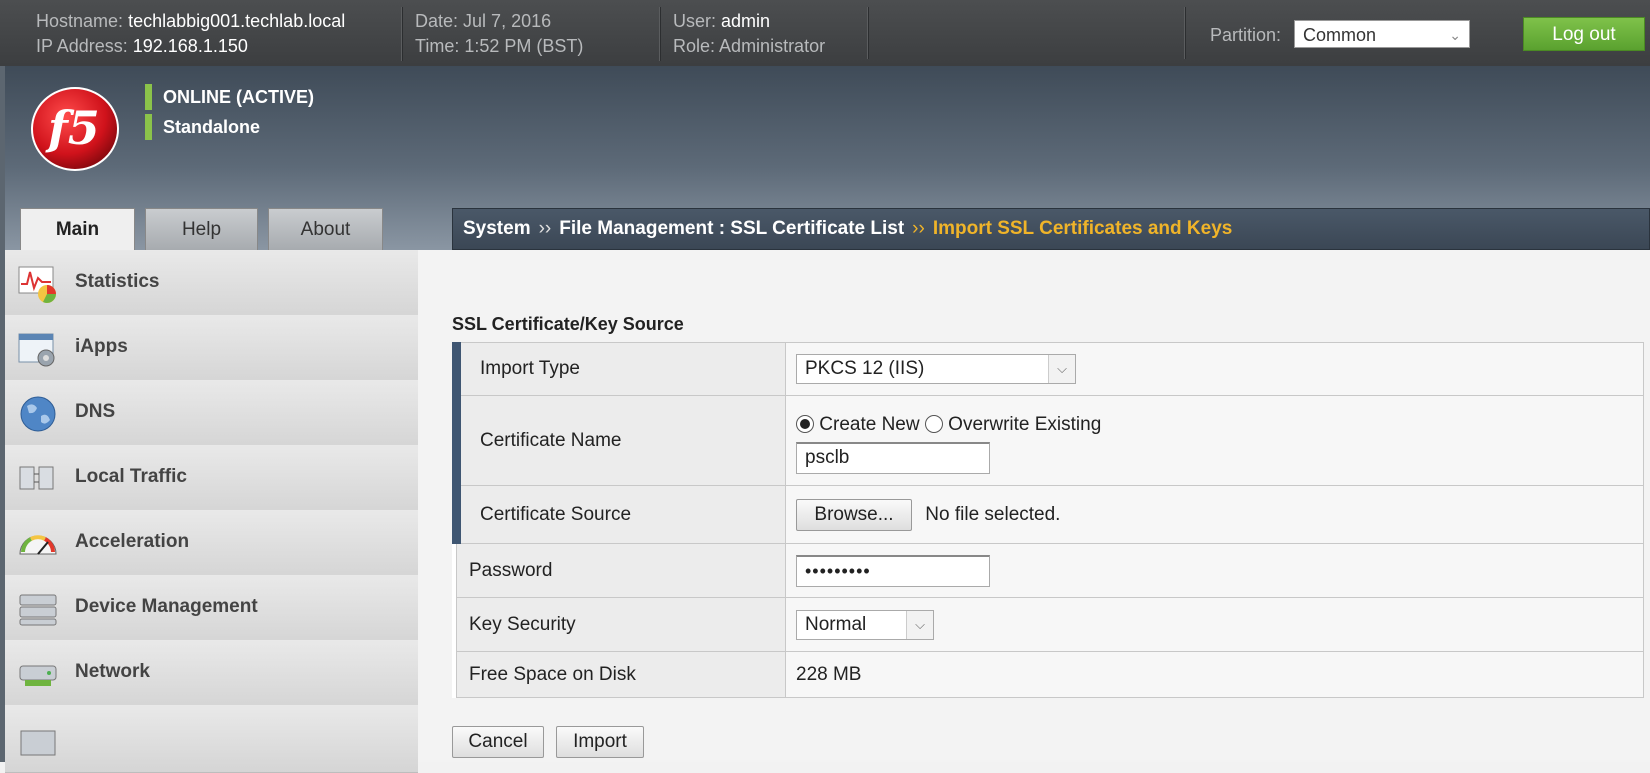  What do you see at coordinates (211, 674) in the screenshot?
I see `sidebar-item-network: Network` at bounding box center [211, 674].